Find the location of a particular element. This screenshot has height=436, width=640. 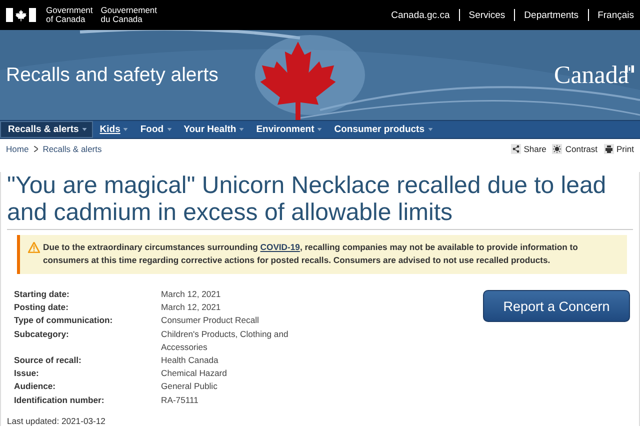

nav-menu-item: Food is located at coordinates (155, 129).